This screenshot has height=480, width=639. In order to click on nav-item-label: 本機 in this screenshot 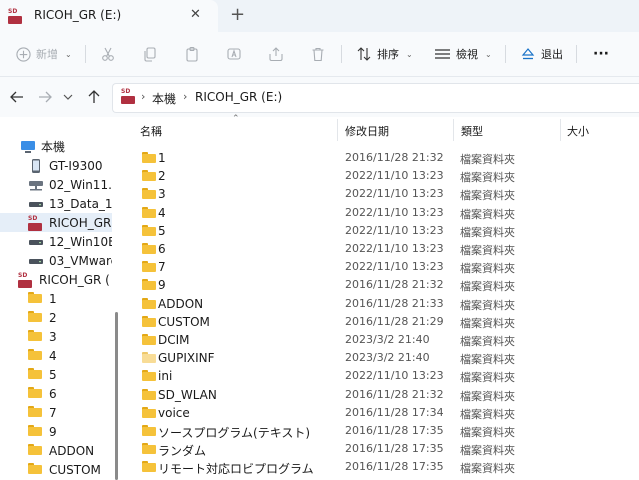, I will do `click(53, 147)`.